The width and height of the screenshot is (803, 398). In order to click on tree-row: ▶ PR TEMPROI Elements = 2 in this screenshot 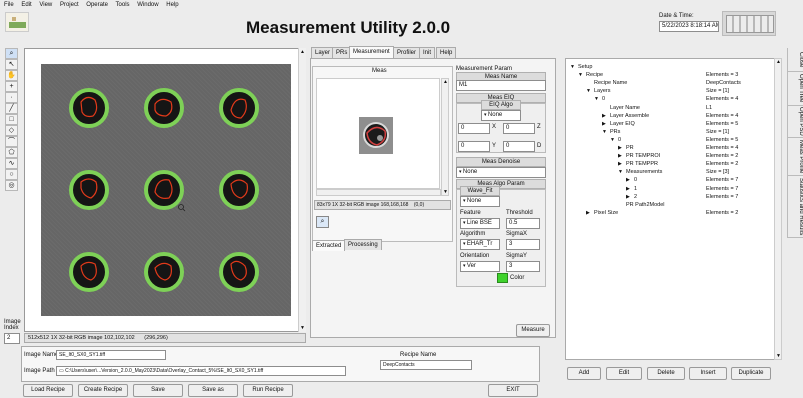, I will do `click(671, 156)`.